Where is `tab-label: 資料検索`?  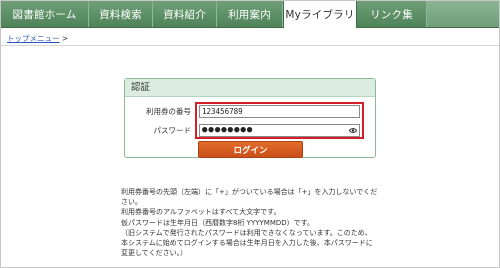
tab-label: 資料検索 is located at coordinates (120, 14).